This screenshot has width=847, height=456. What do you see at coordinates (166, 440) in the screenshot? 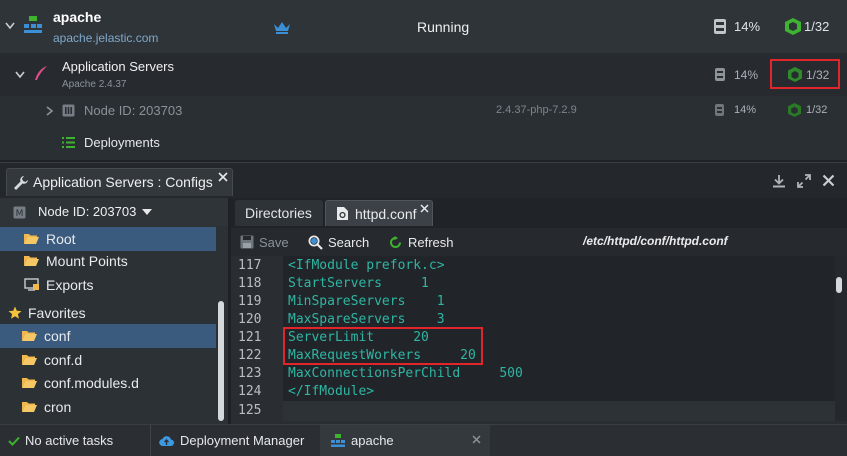
I see `cloud-upload-icon` at bounding box center [166, 440].